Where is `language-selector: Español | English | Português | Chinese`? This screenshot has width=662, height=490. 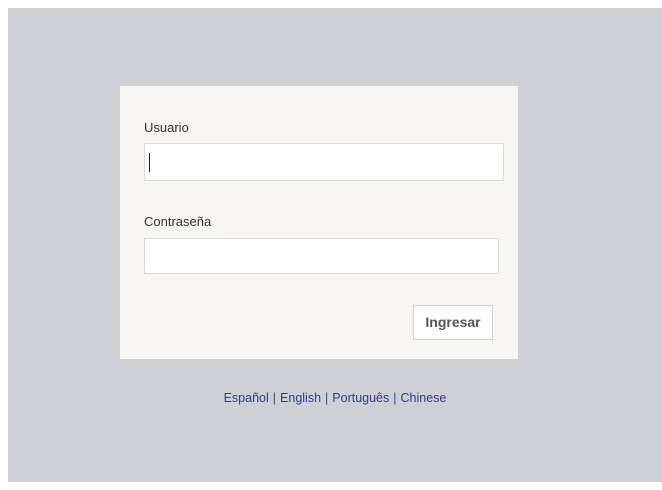
language-selector: Español | English | Português | Chinese is located at coordinates (335, 398).